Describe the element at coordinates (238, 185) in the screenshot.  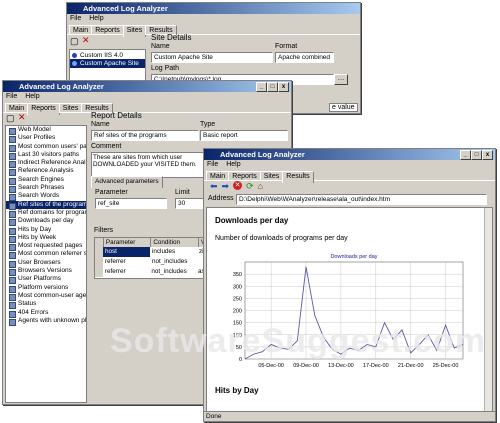
I see `stop-icon: ✕` at that location.